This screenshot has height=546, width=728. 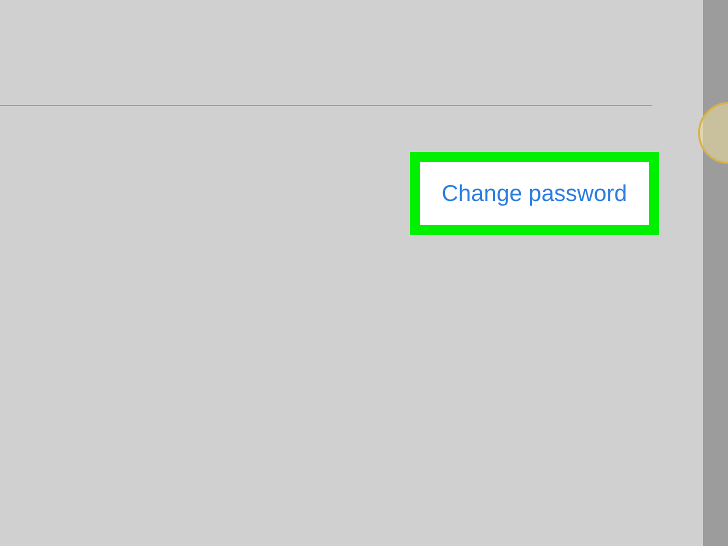 What do you see at coordinates (534, 193) in the screenshot?
I see `change-password-link: Change password` at bounding box center [534, 193].